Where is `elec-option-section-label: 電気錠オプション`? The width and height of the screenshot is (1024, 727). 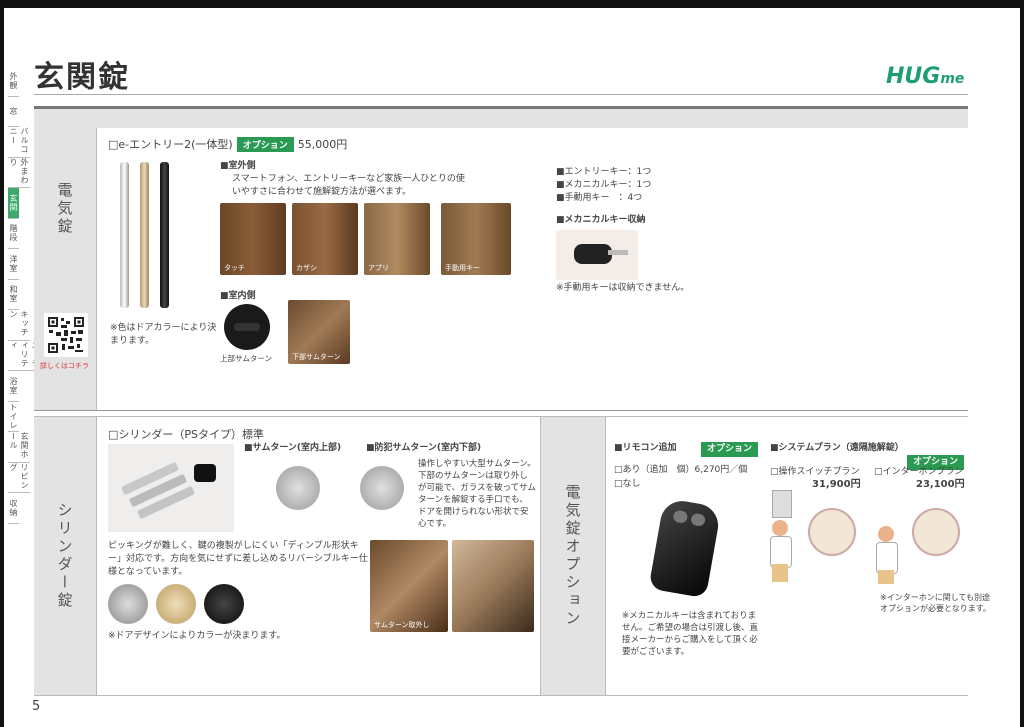
elec-option-section-label: 電気錠オプション is located at coordinates (572, 556).